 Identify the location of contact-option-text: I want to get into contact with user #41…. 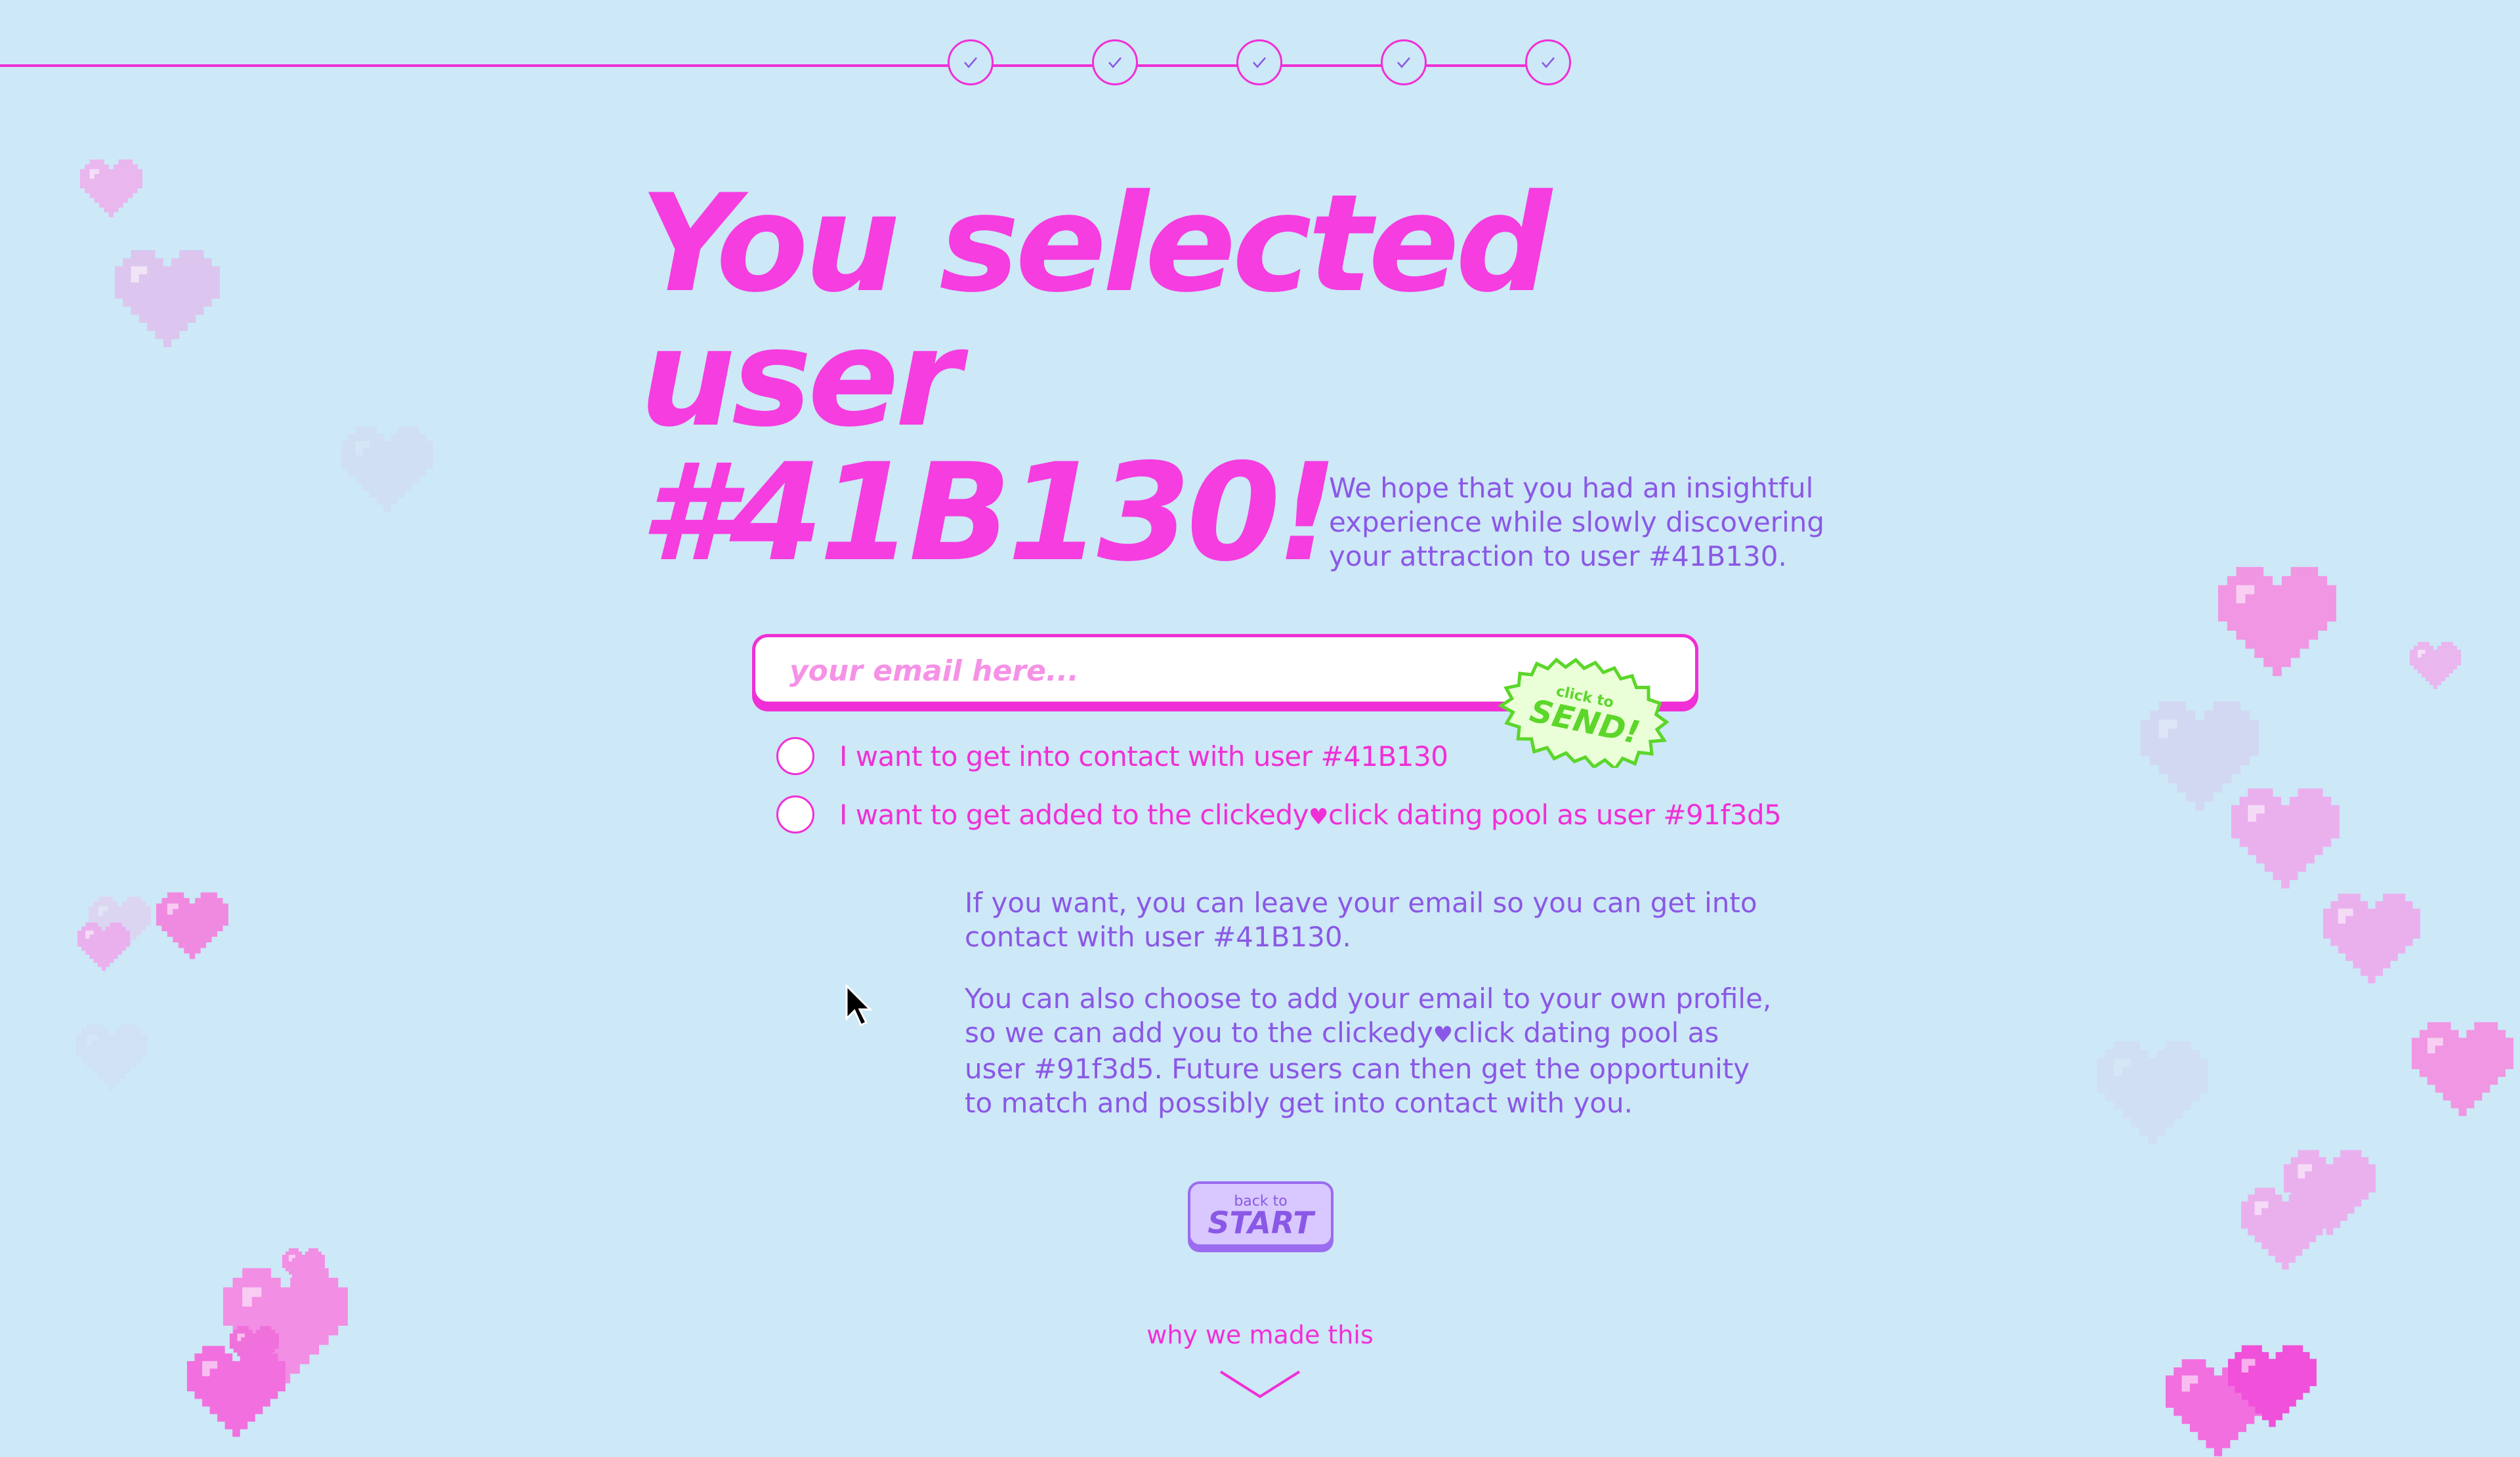
(1143, 756).